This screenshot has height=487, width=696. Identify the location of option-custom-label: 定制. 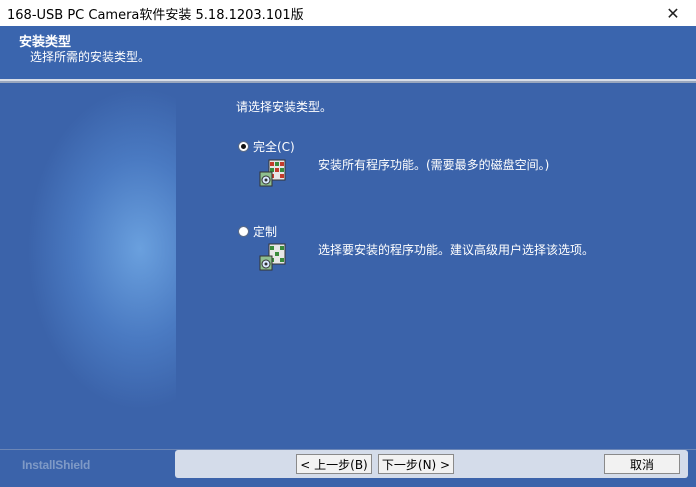
(265, 232).